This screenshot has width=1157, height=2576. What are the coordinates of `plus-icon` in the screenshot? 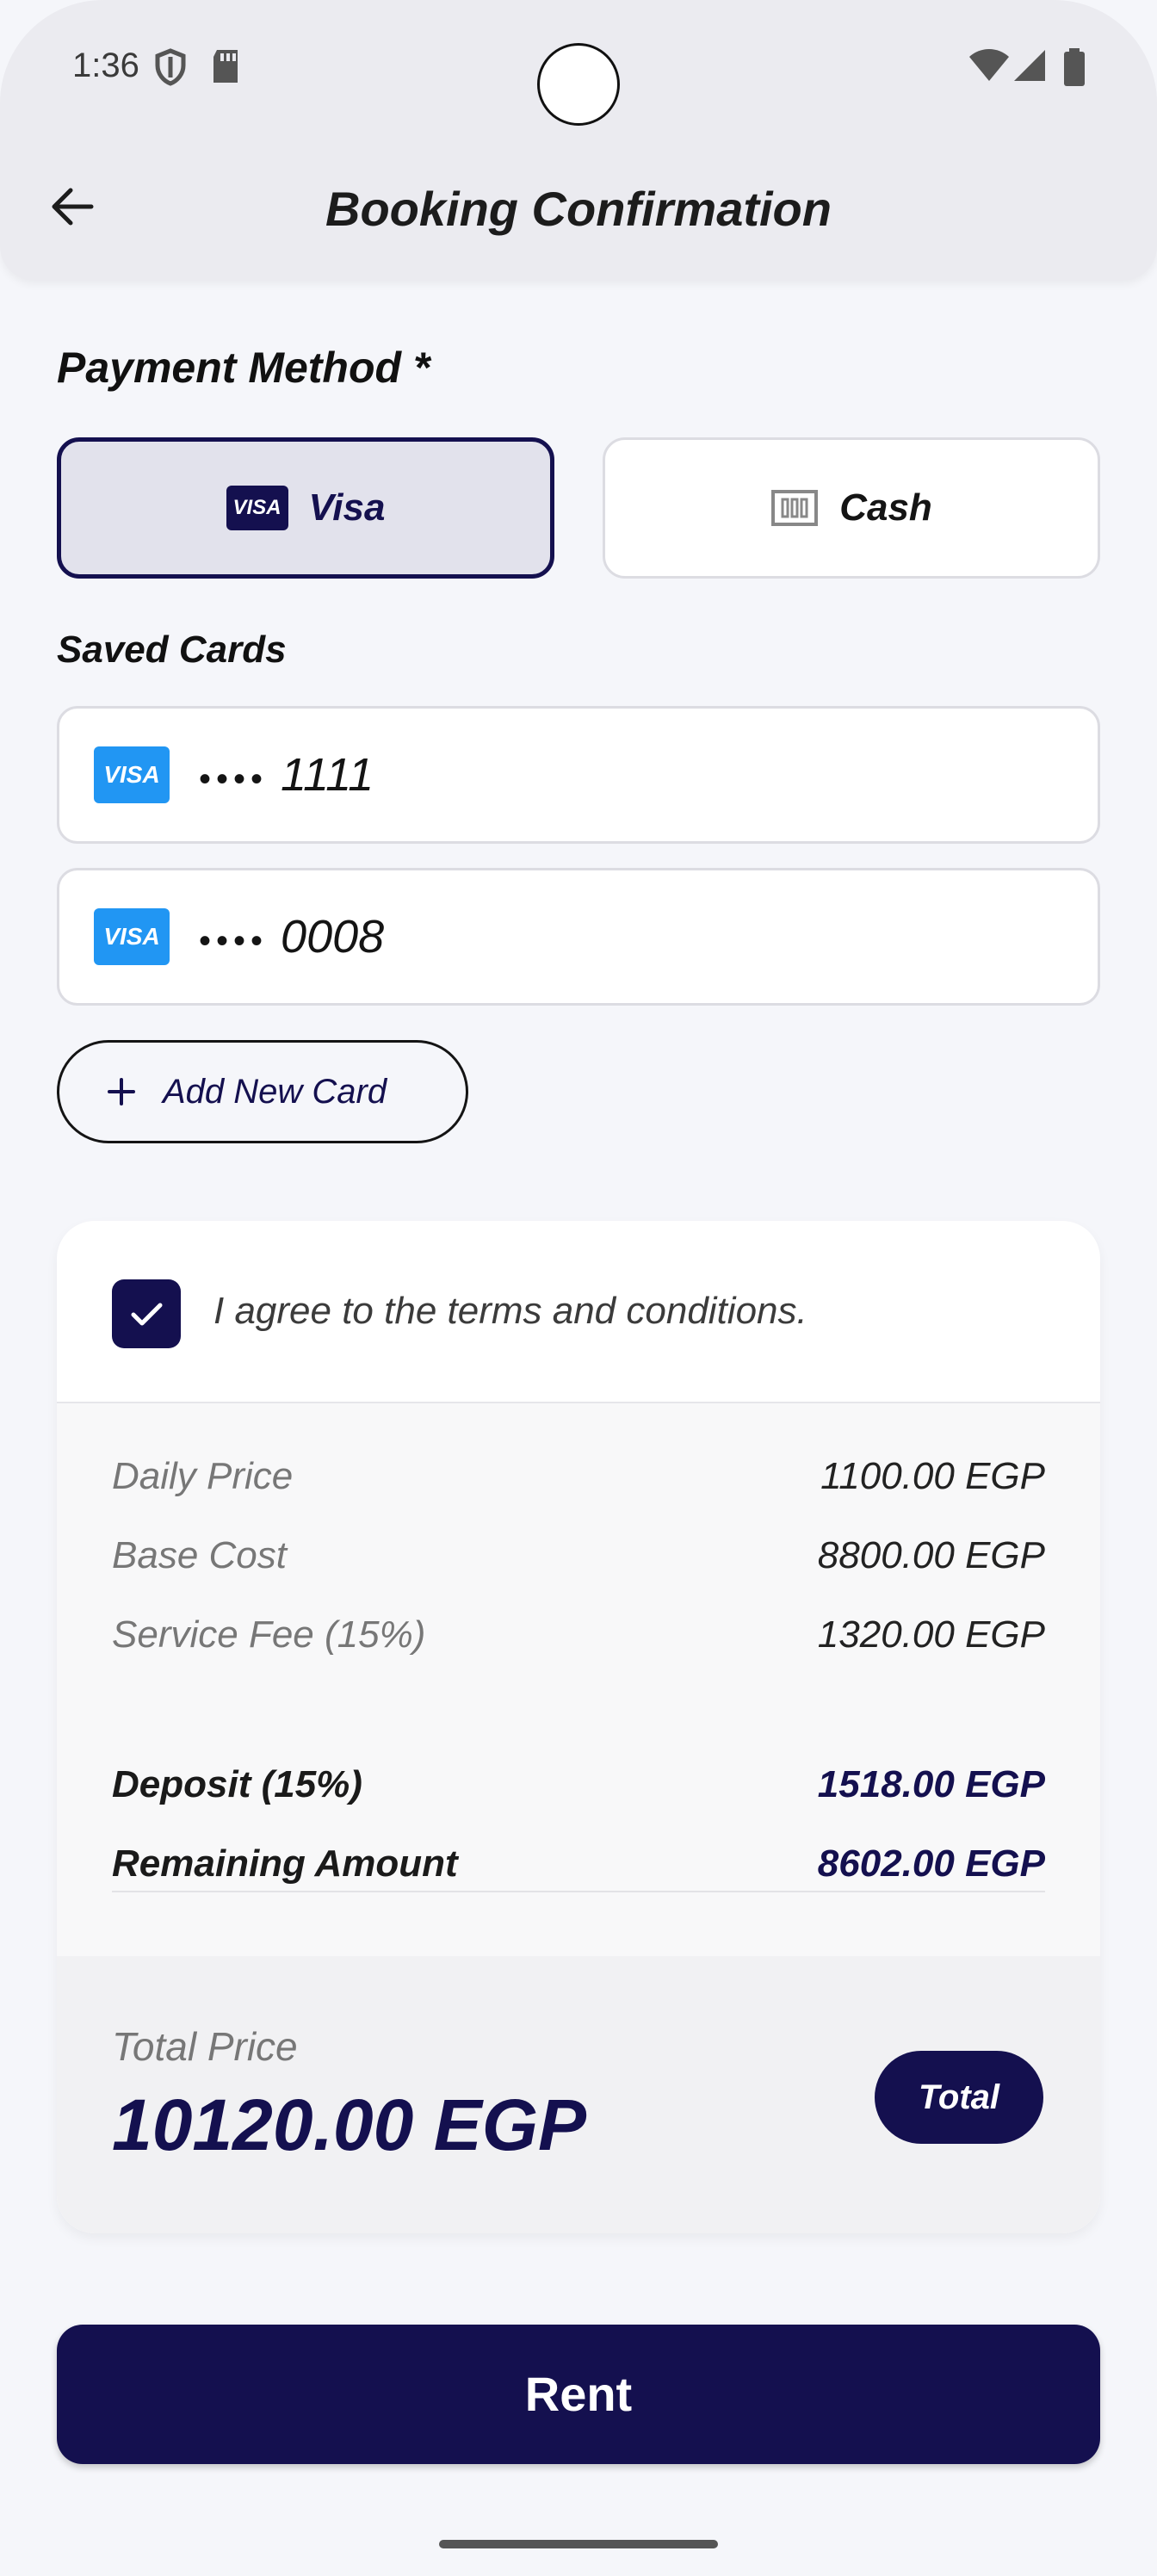 It's located at (122, 1091).